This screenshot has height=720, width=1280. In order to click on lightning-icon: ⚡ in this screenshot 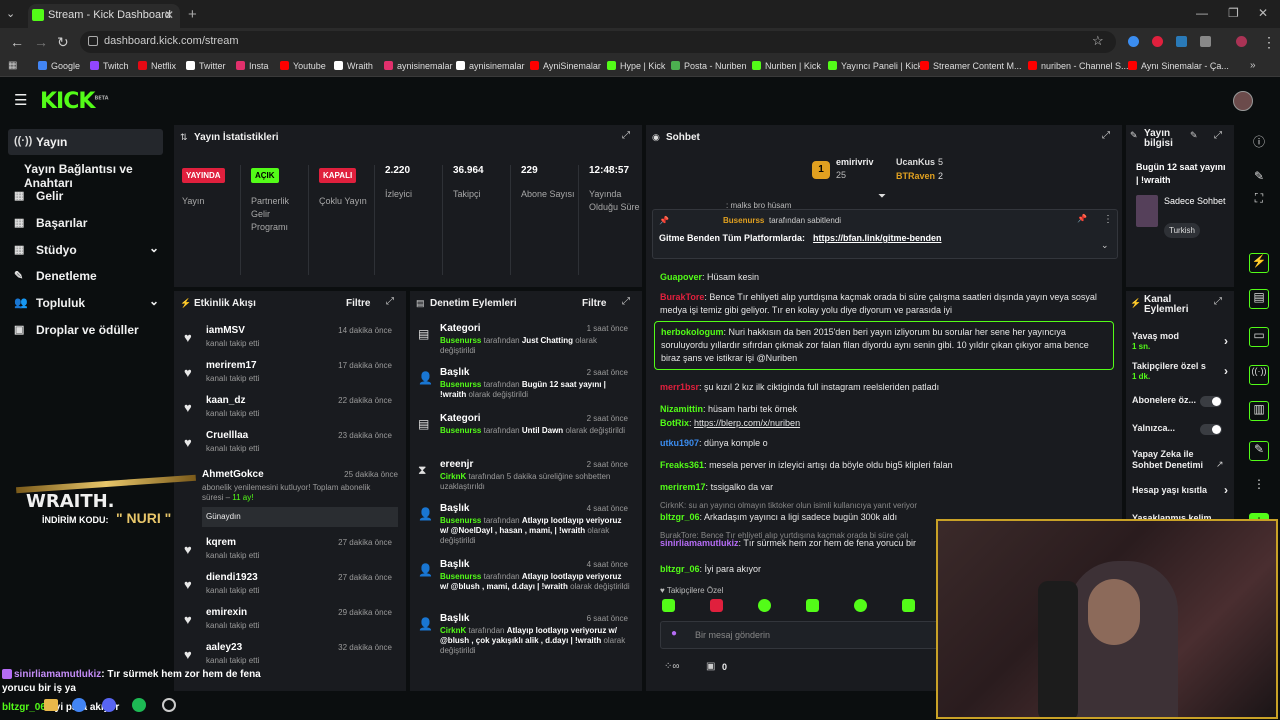, I will do `click(1259, 263)`.